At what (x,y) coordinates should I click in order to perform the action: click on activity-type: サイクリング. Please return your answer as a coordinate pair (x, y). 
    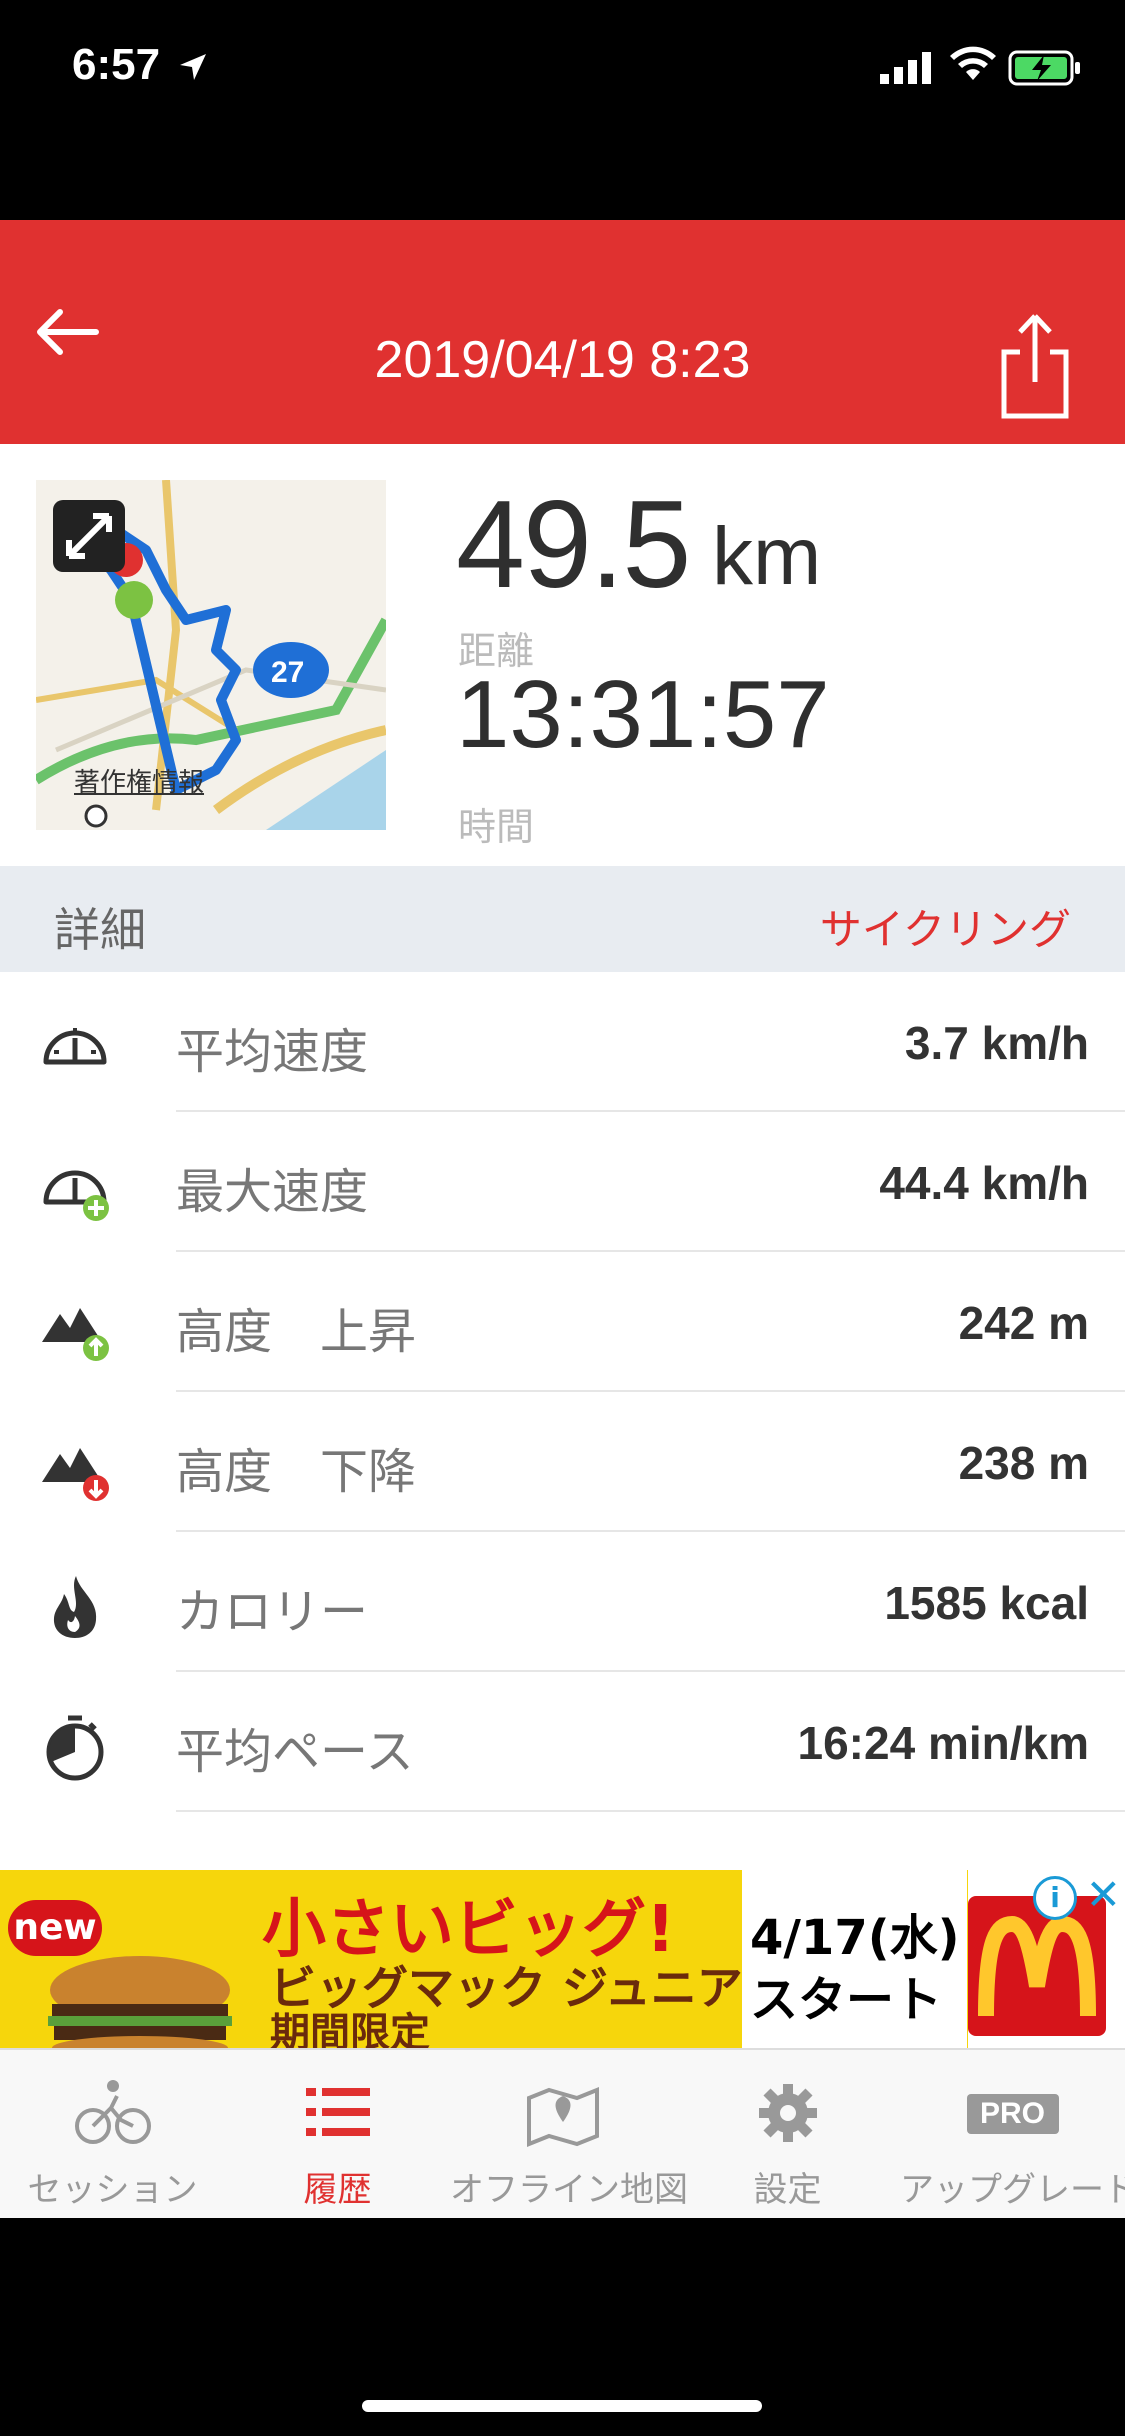
    Looking at the image, I should click on (945, 926).